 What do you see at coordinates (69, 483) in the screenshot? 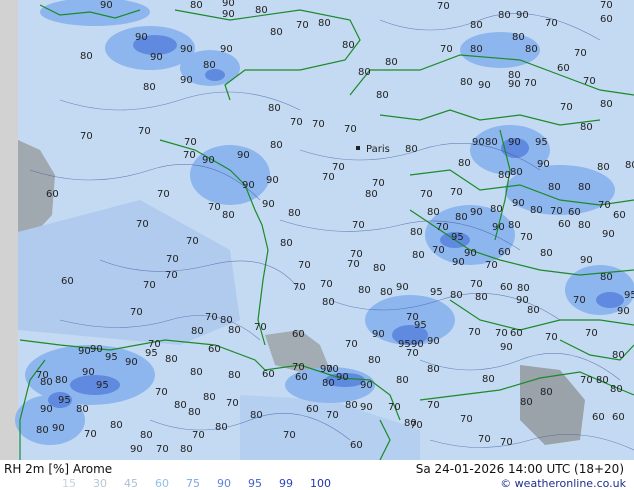
I see `legend-value: 15` at bounding box center [69, 483].